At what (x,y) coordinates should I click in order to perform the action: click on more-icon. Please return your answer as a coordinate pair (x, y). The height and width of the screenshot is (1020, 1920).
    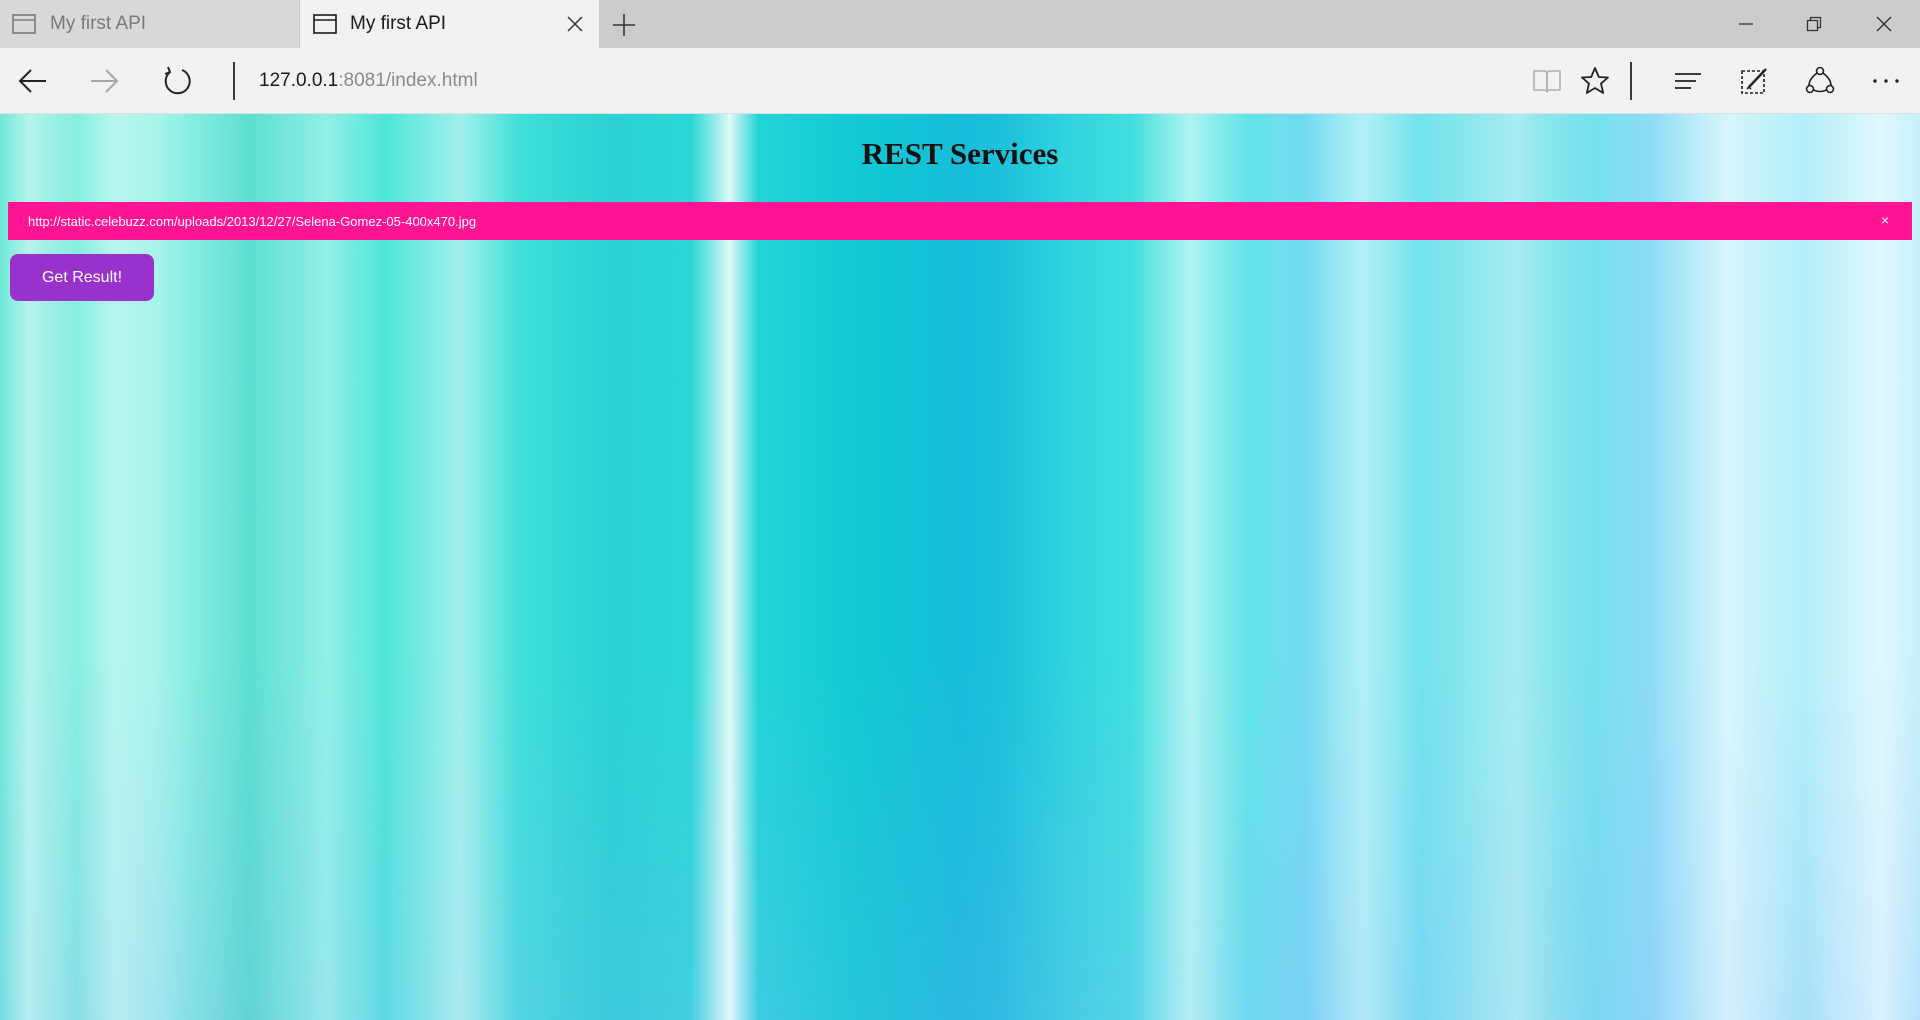
    Looking at the image, I should click on (1886, 81).